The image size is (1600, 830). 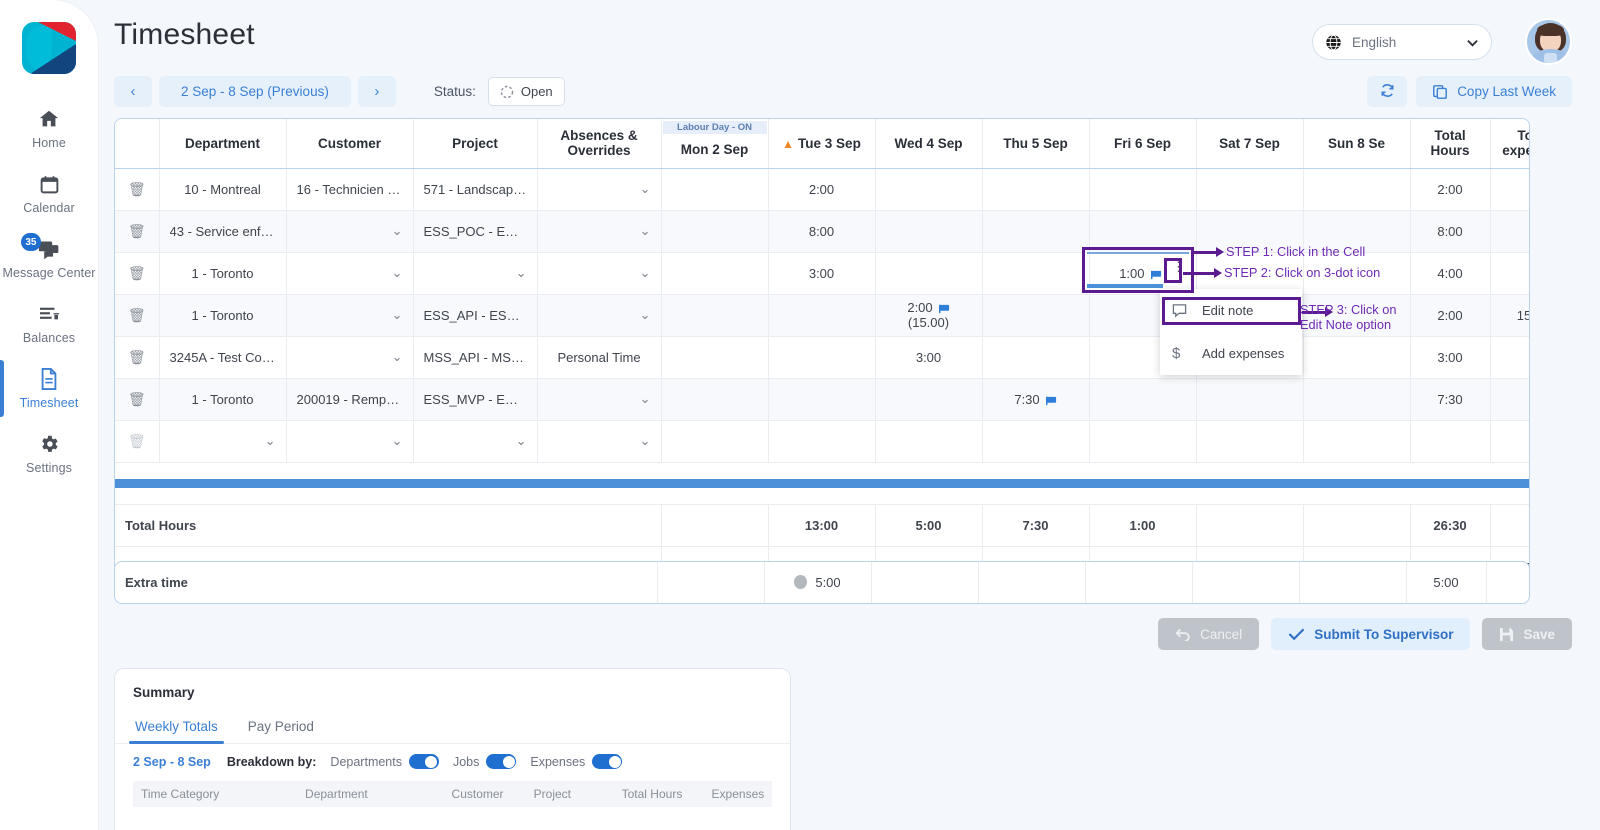 I want to click on tab-pay-period: Pay Period, so click(x=281, y=731).